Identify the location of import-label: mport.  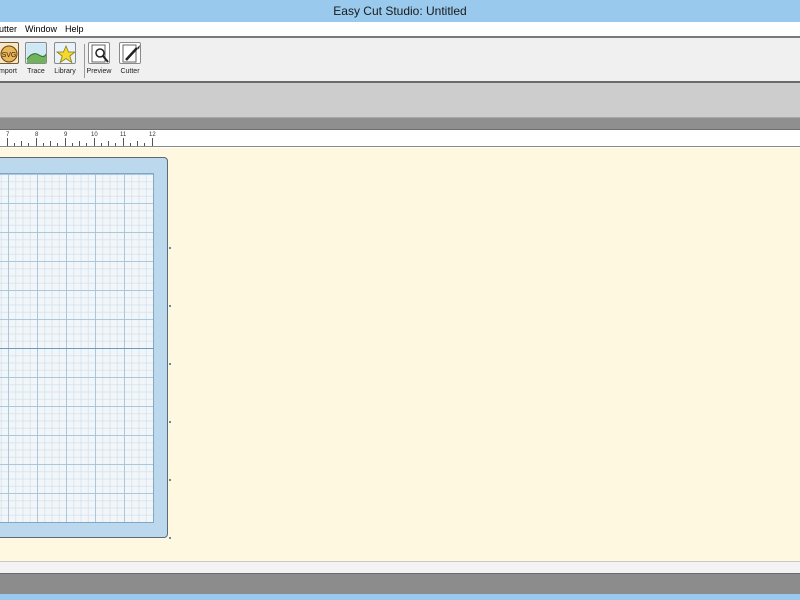
(8, 71).